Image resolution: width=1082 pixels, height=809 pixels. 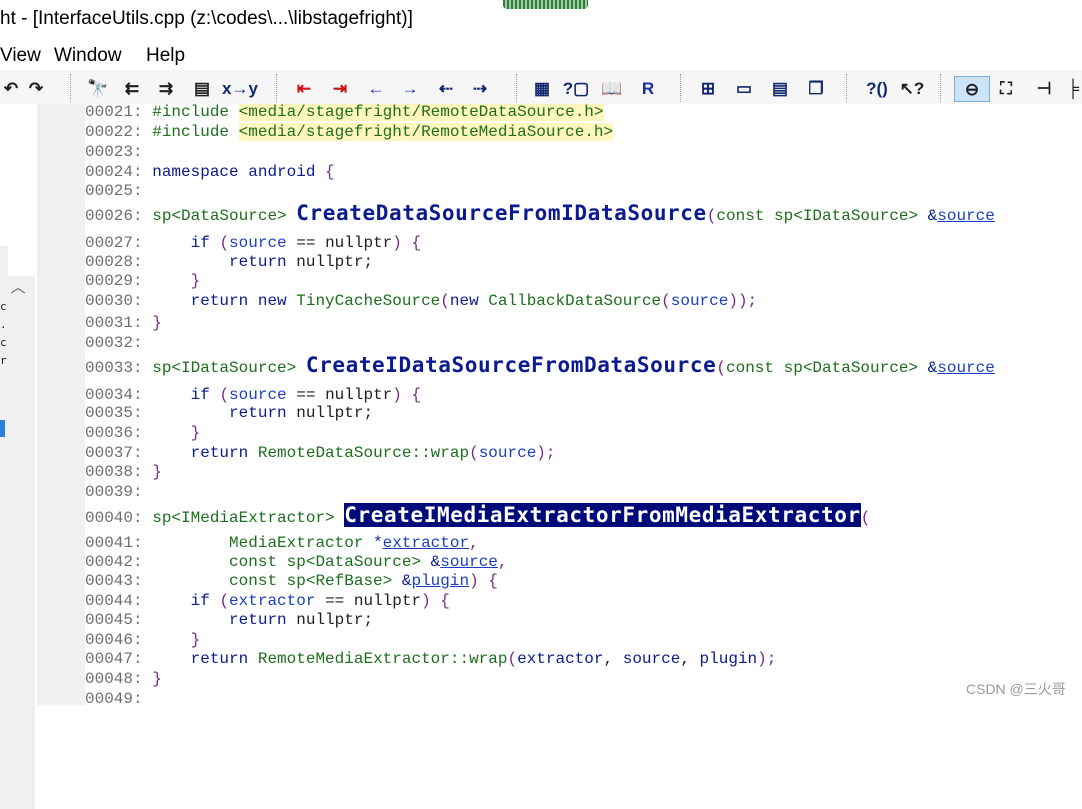 What do you see at coordinates (651, 659) in the screenshot?
I see `code-token: source` at bounding box center [651, 659].